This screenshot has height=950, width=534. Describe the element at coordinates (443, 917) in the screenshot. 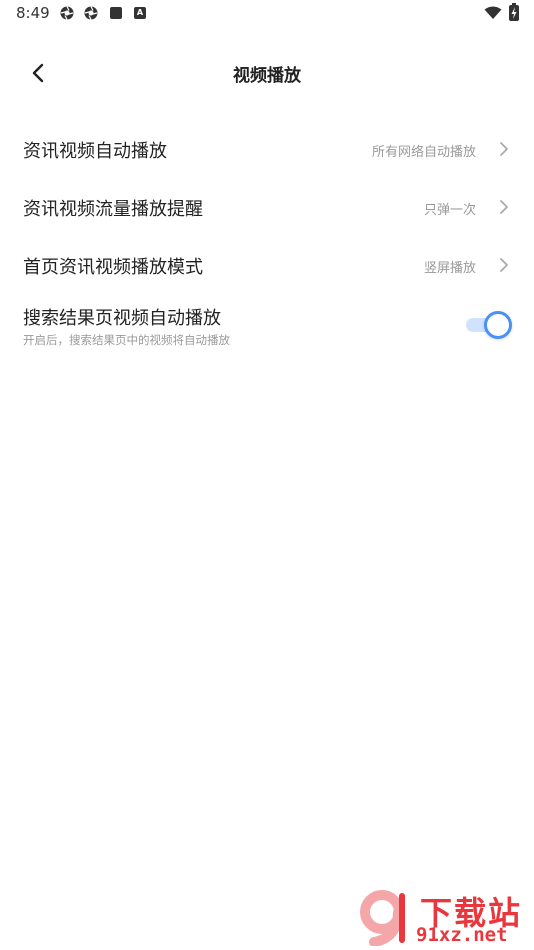

I see `watermark-logo: 下载站 91xz.net` at that location.